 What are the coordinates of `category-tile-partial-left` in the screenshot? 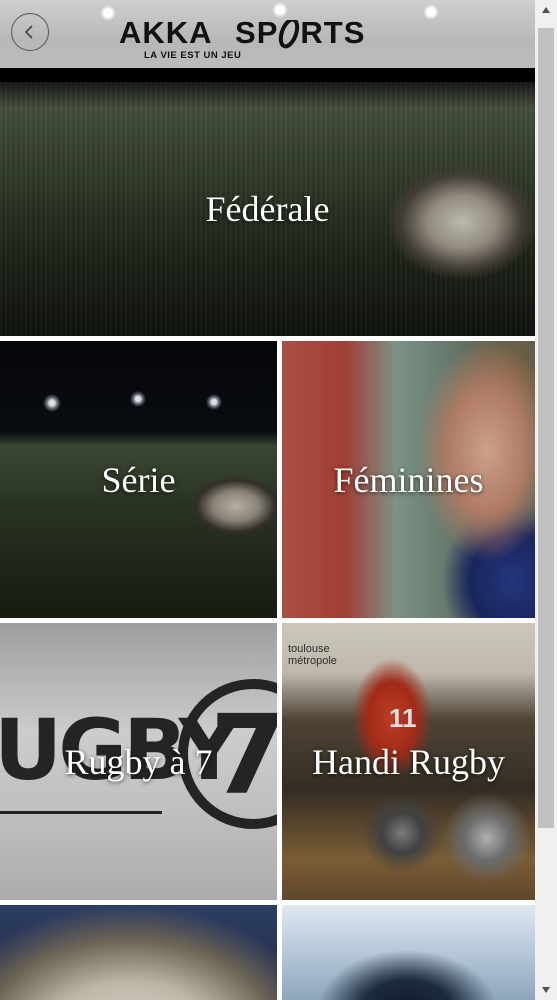 It's located at (138, 952).